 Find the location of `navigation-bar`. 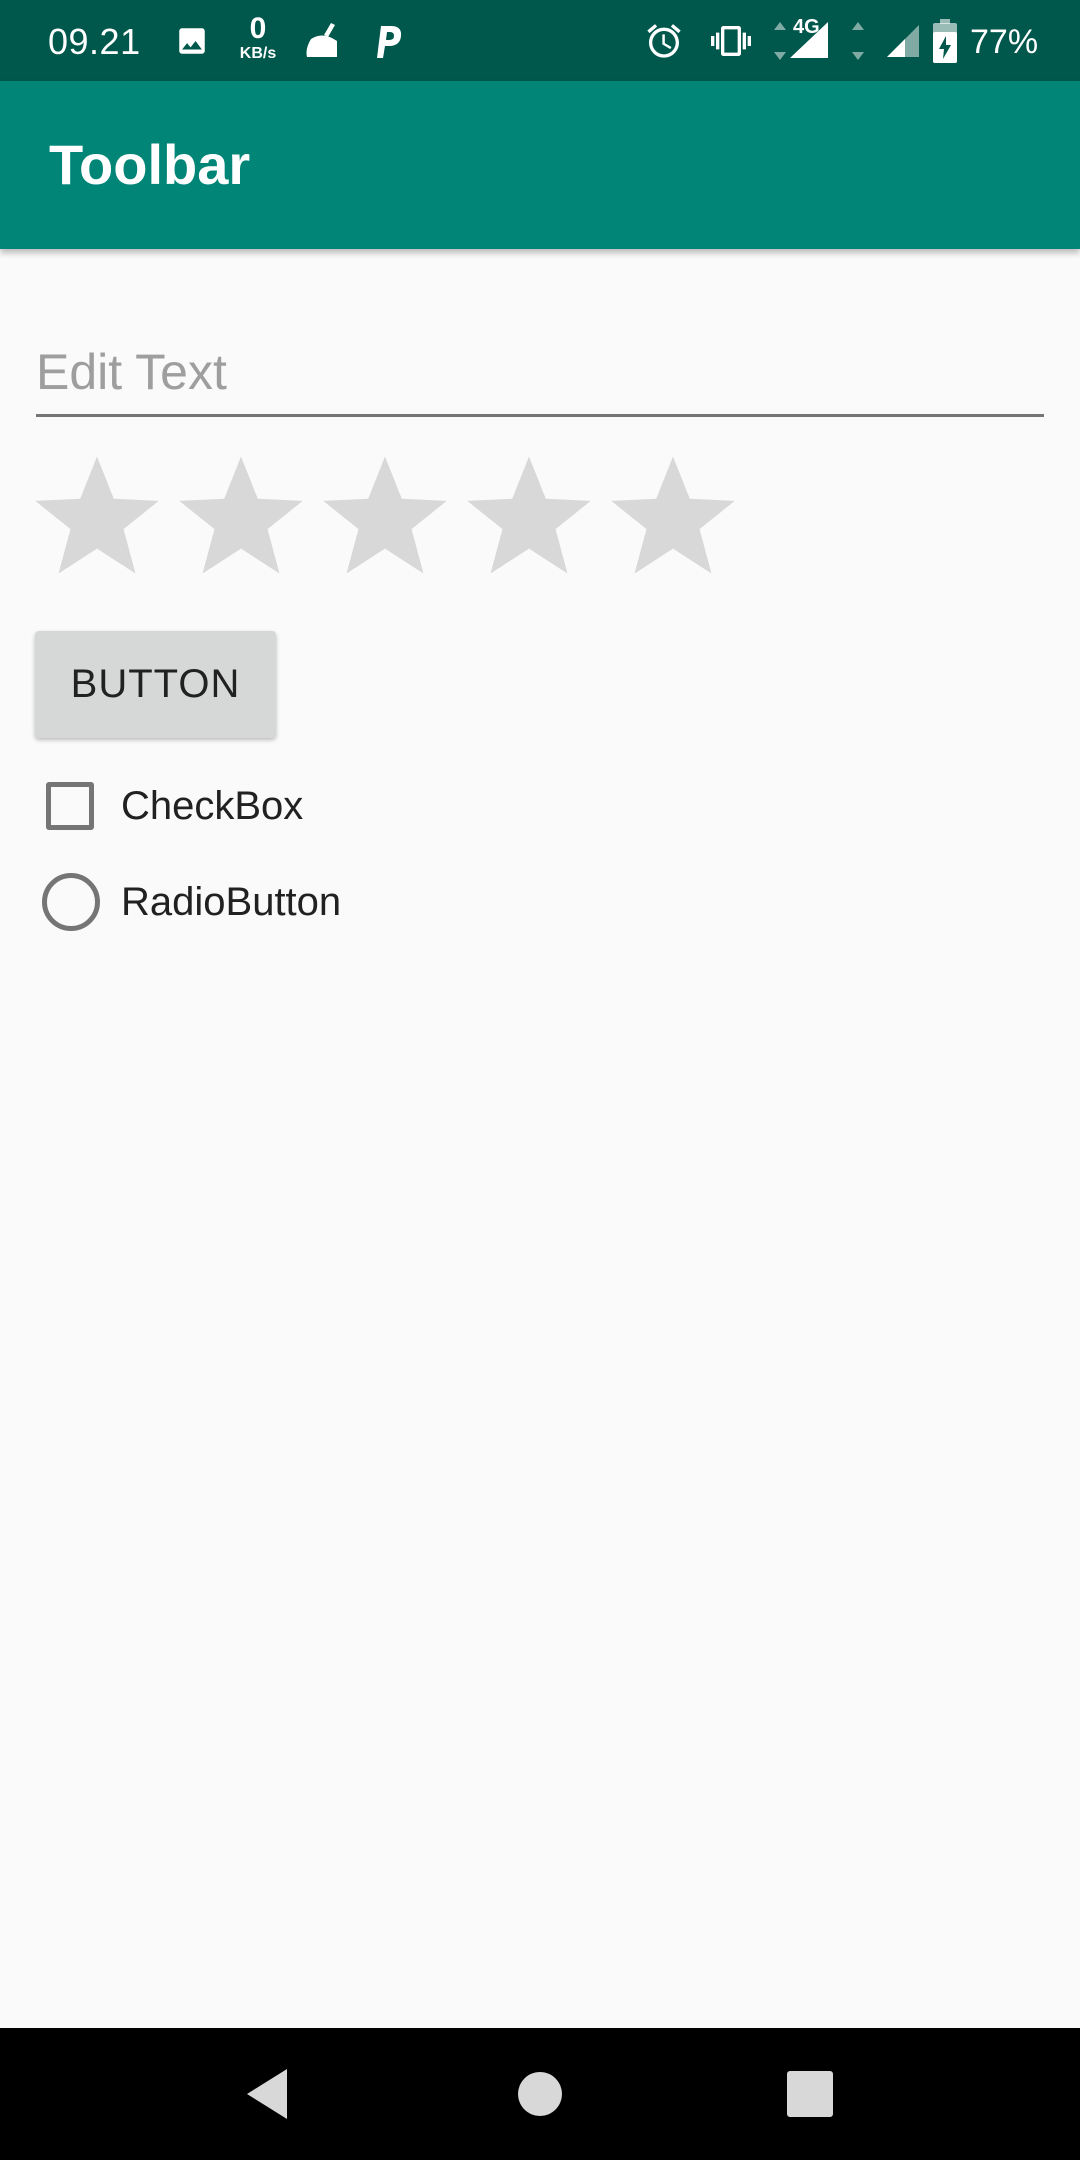

navigation-bar is located at coordinates (540, 2094).